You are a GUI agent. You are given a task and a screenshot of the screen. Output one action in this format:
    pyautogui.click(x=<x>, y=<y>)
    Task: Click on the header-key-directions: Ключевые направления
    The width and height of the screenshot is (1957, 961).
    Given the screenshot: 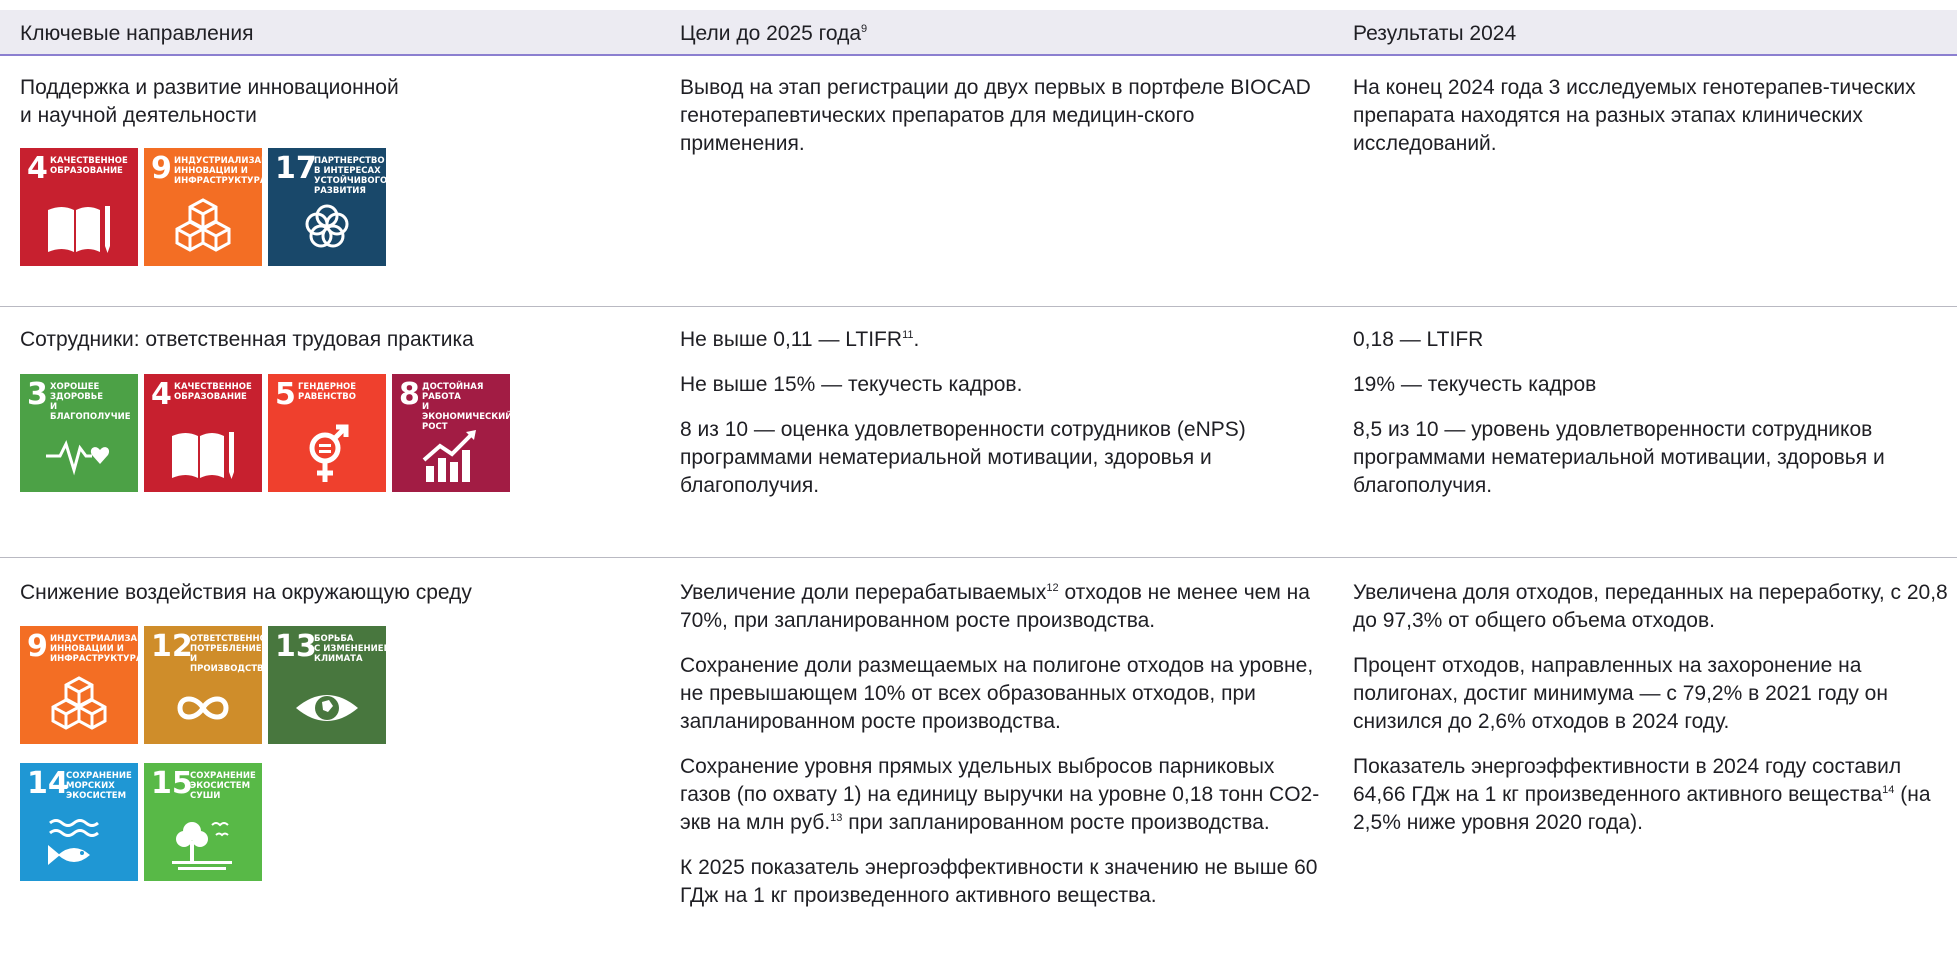 What is the action you would take?
    pyautogui.click(x=137, y=33)
    